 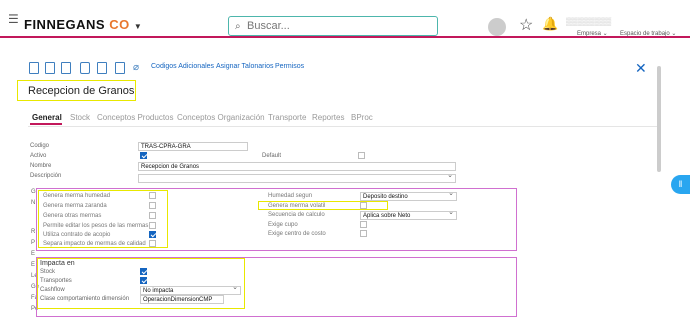 I want to click on separa-impacto-label: Separa impacto de mermas de calidad, so click(x=94, y=244).